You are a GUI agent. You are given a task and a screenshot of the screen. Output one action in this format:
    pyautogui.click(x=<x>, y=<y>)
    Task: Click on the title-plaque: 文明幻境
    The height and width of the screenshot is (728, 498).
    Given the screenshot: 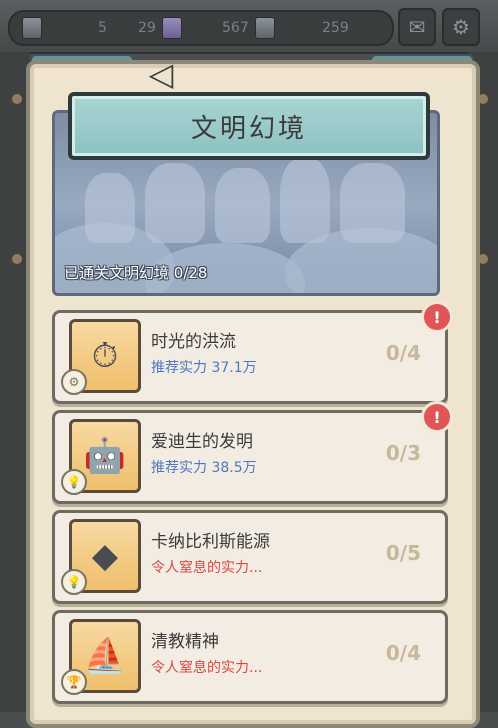 What is the action you would take?
    pyautogui.click(x=249, y=126)
    